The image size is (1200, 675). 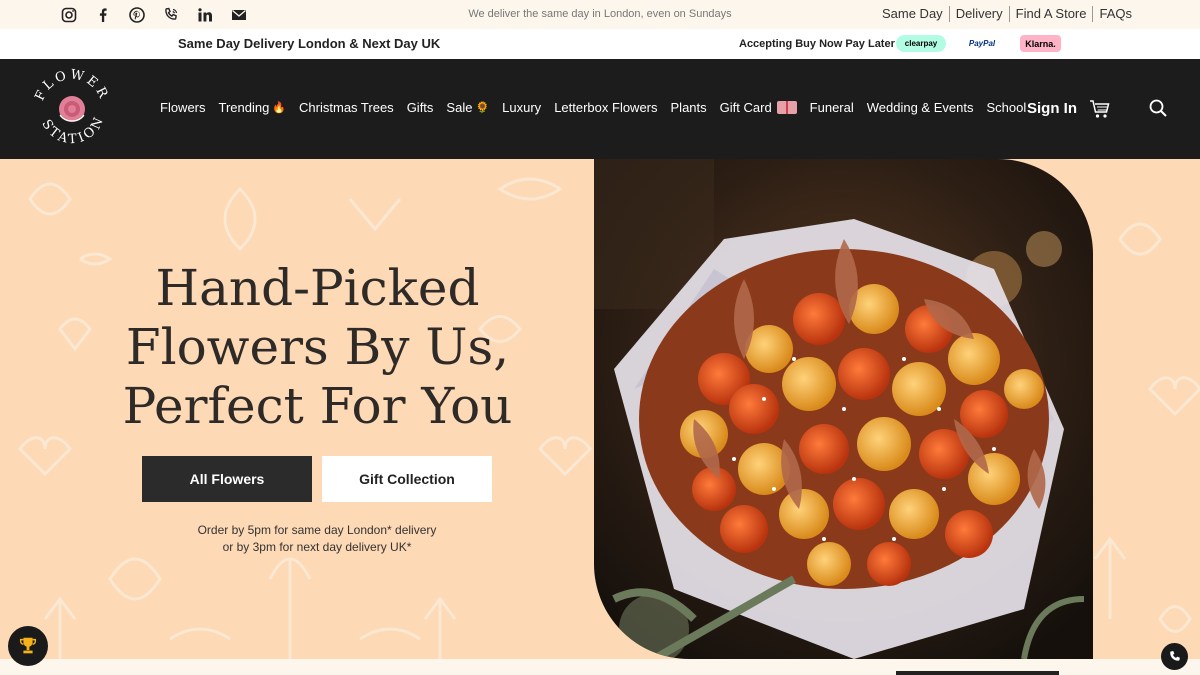 What do you see at coordinates (1050, 14) in the screenshot?
I see `top-link-find-a-store: Find A Store` at bounding box center [1050, 14].